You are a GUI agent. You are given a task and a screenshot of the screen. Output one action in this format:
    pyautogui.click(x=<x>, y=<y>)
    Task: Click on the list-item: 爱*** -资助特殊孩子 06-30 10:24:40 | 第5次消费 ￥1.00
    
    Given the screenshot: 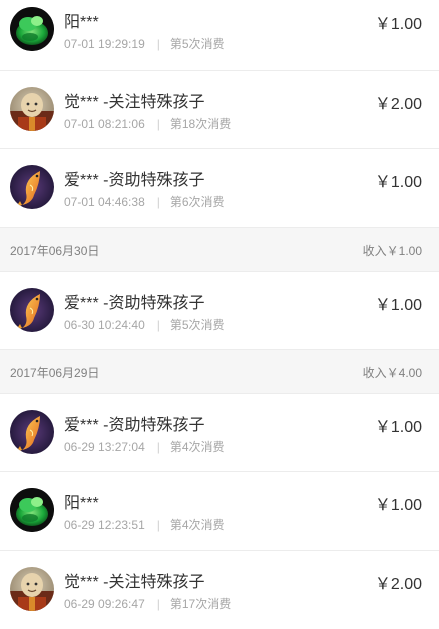 What is the action you would take?
    pyautogui.click(x=219, y=311)
    